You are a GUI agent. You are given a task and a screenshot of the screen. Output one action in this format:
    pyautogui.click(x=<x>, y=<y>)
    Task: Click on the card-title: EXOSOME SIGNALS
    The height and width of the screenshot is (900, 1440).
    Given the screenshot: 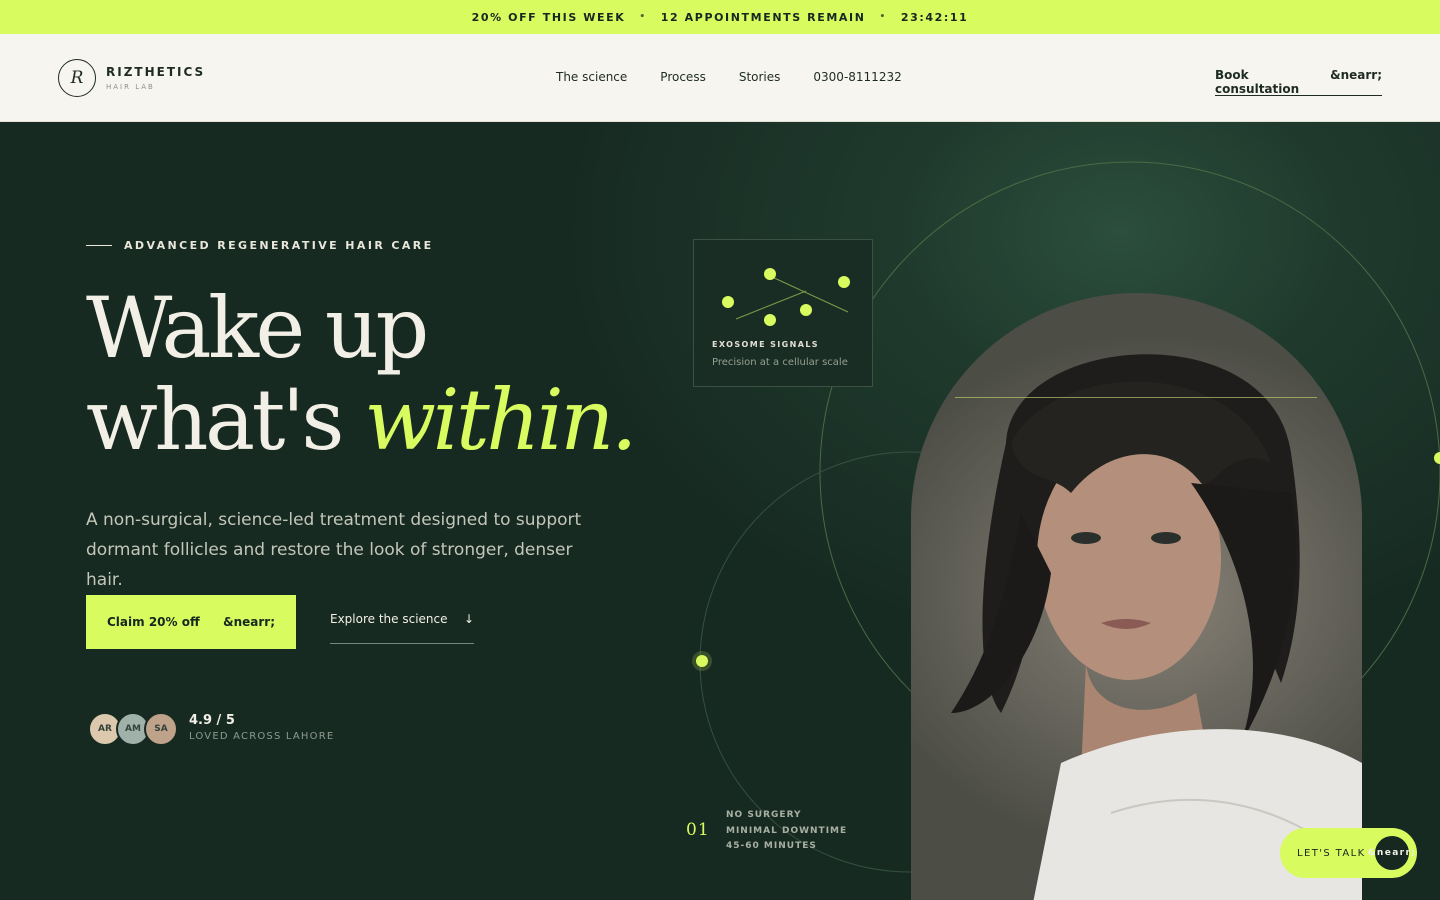 What is the action you would take?
    pyautogui.click(x=765, y=344)
    